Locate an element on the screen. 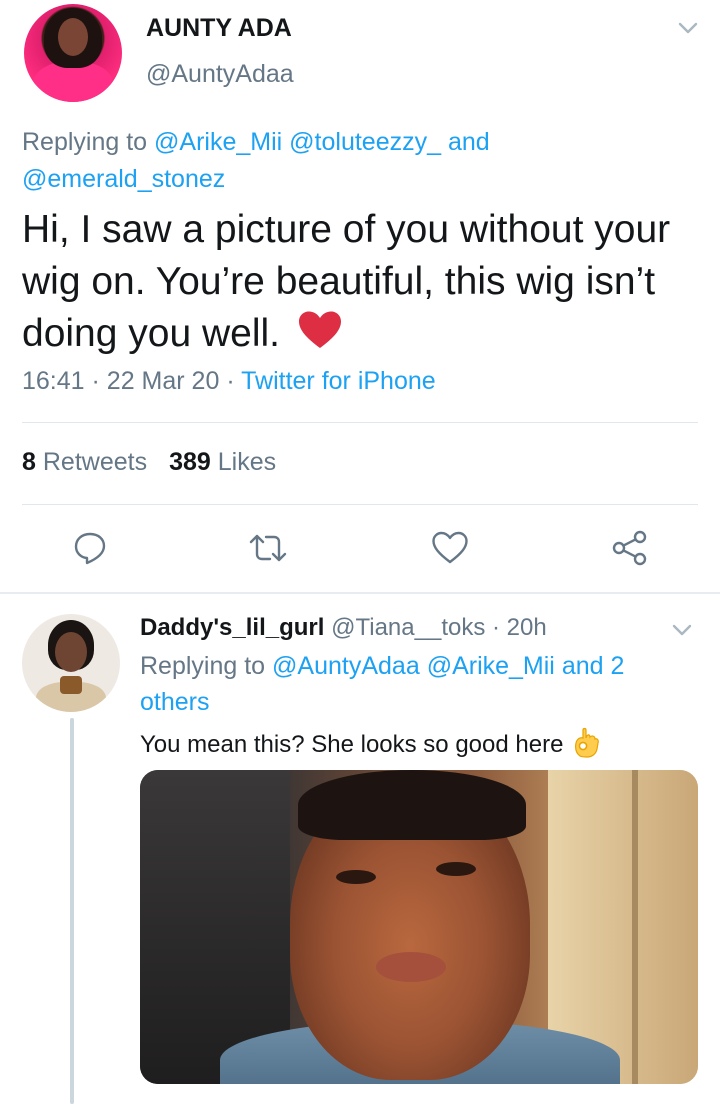 This screenshot has width=720, height=1106. retweets-stat: 8 Retweets is located at coordinates (84, 462).